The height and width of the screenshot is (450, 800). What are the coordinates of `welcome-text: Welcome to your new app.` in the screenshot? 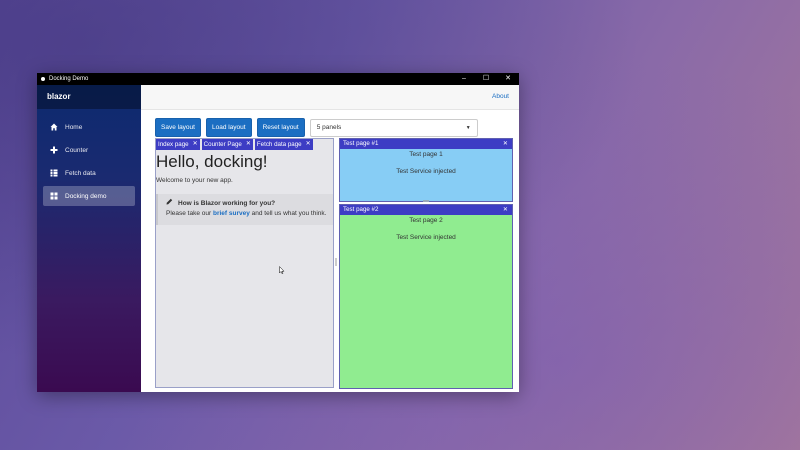 It's located at (194, 180).